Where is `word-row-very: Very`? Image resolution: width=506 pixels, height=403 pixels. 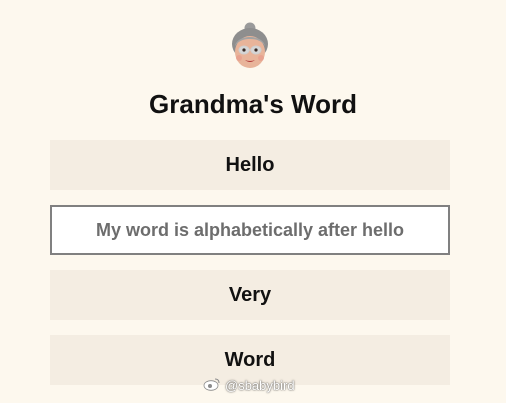 word-row-very: Very is located at coordinates (250, 295).